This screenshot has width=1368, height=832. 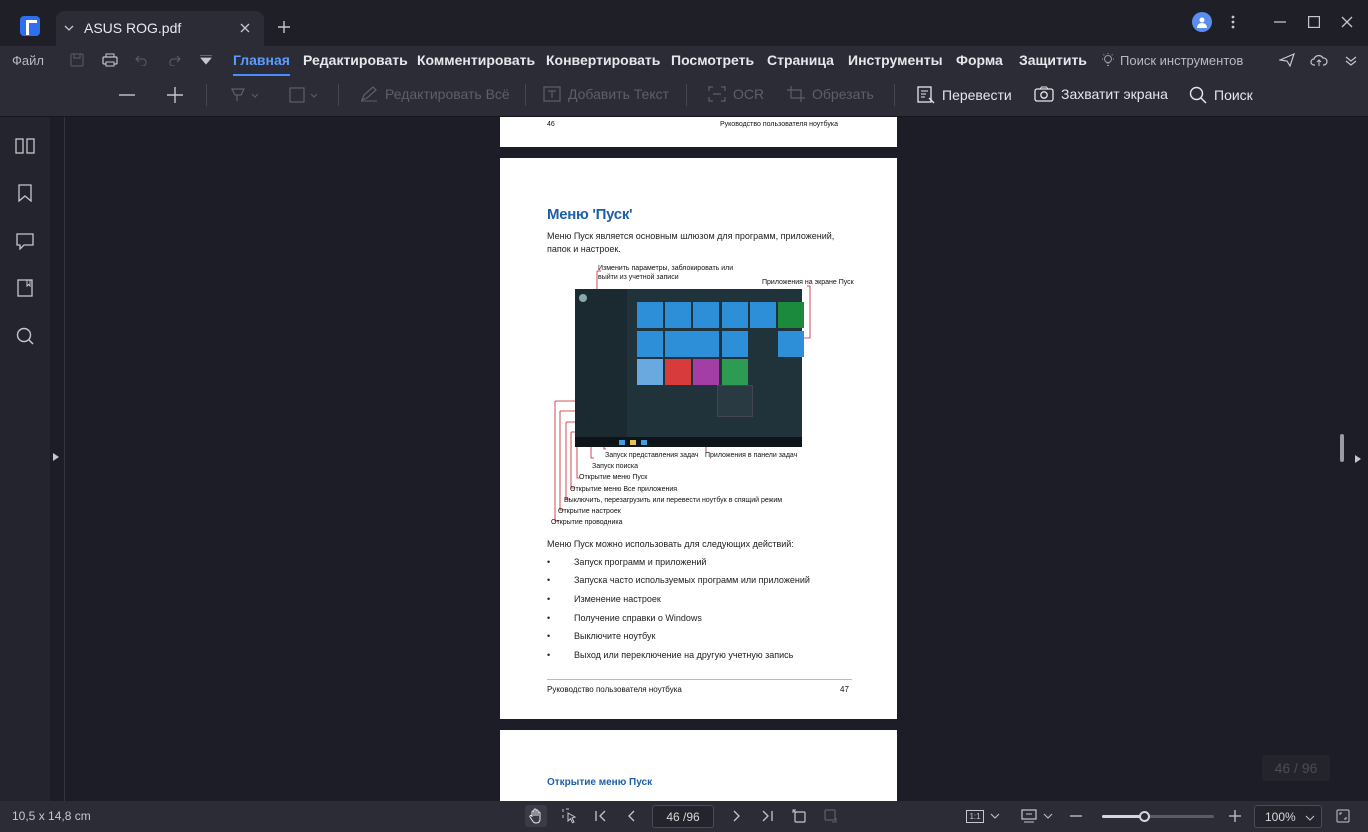 I want to click on crop-label: Обрезать, so click(x=843, y=94).